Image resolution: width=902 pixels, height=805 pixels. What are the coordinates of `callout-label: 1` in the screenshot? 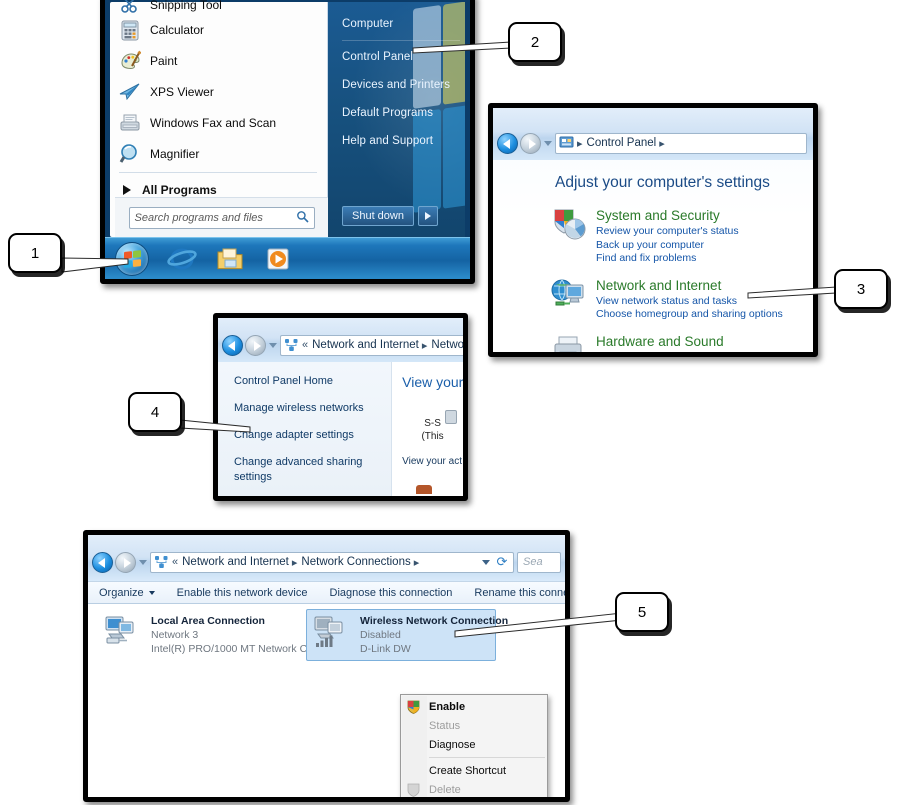 It's located at (35, 253).